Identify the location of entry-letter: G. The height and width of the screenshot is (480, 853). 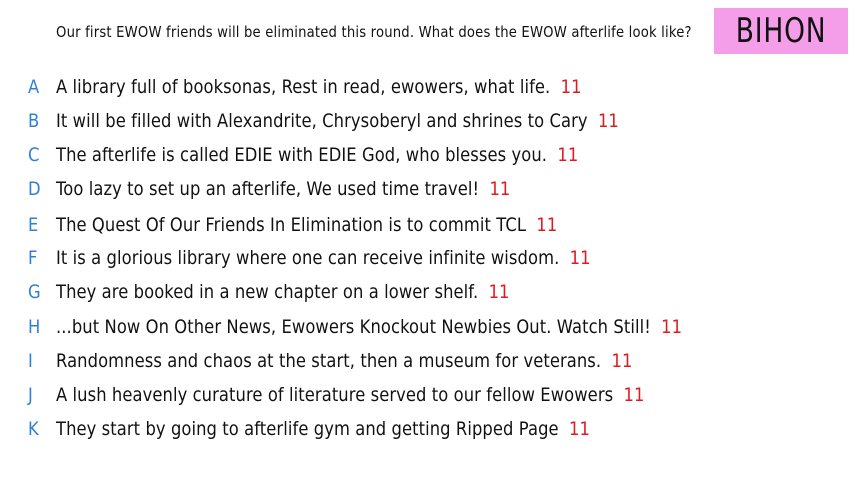
(34, 292).